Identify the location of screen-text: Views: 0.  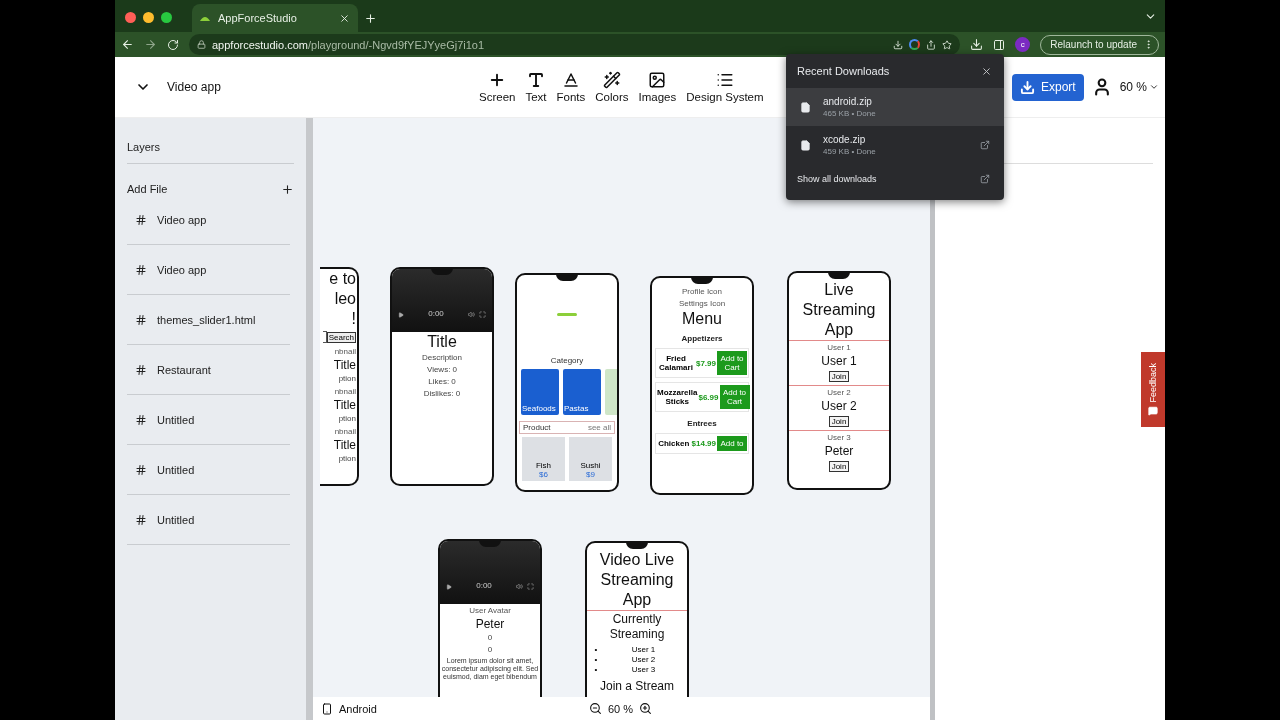
(442, 370).